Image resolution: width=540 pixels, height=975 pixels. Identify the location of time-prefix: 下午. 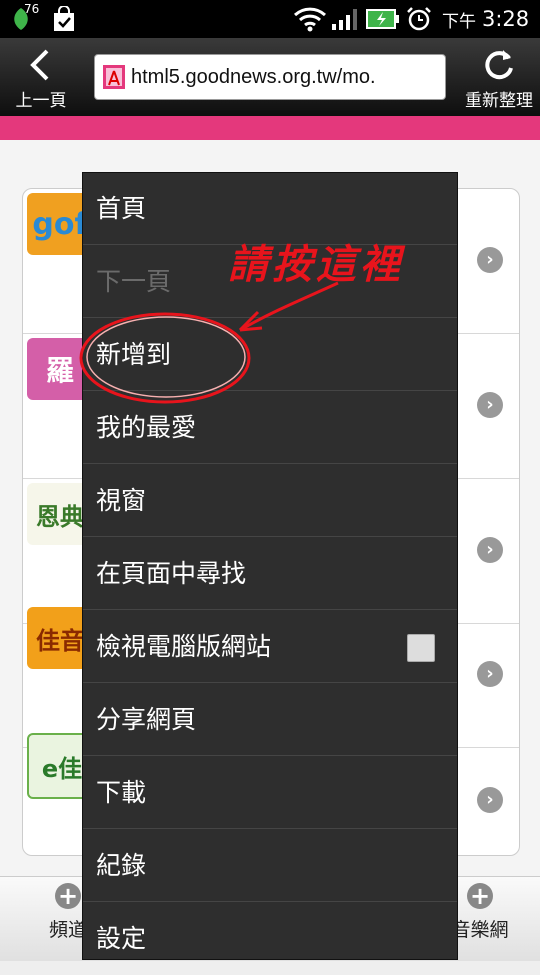
(459, 21).